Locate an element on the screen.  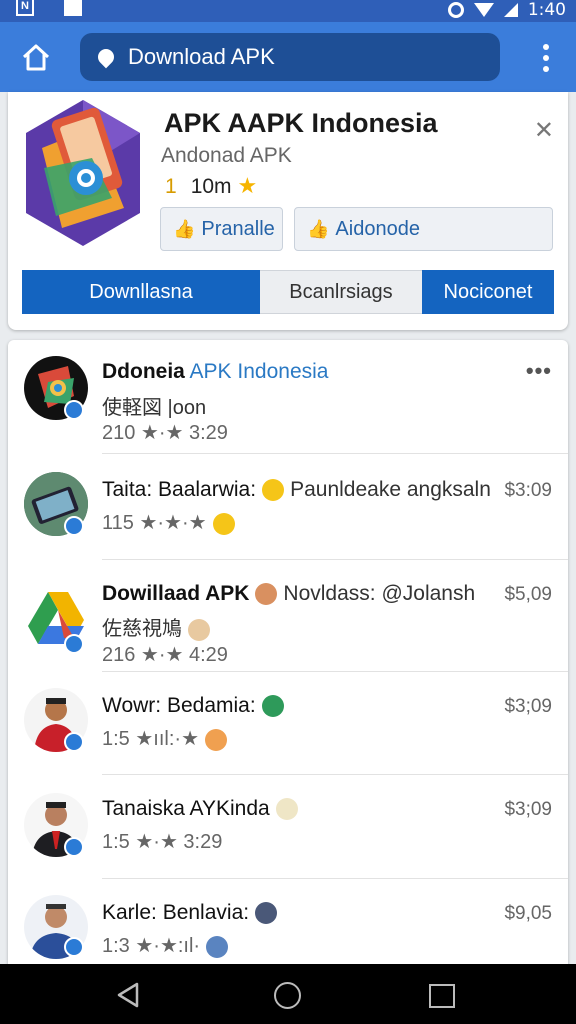
download-count: 10m is located at coordinates (211, 186).